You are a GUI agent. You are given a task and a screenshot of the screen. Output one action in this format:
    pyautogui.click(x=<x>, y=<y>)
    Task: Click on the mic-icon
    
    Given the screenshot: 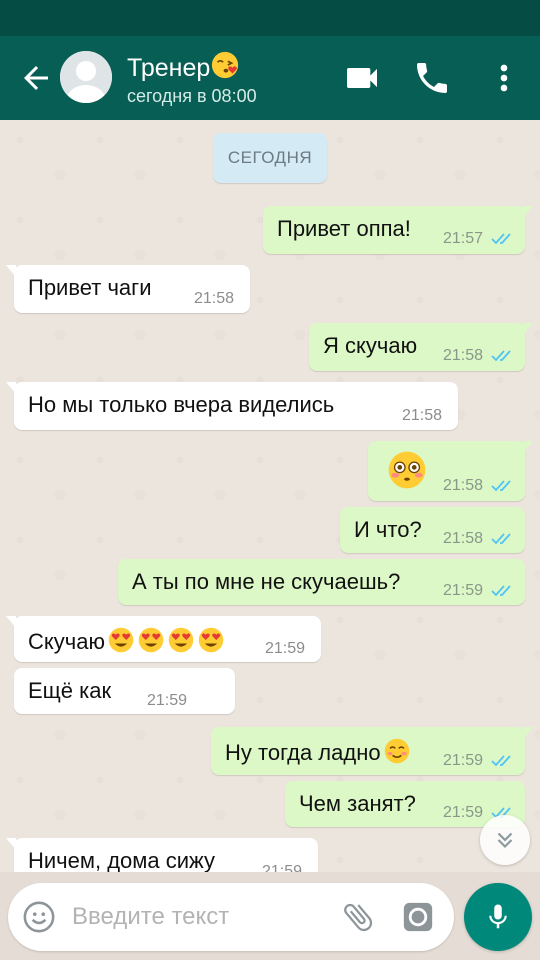 What is the action you would take?
    pyautogui.click(x=498, y=916)
    